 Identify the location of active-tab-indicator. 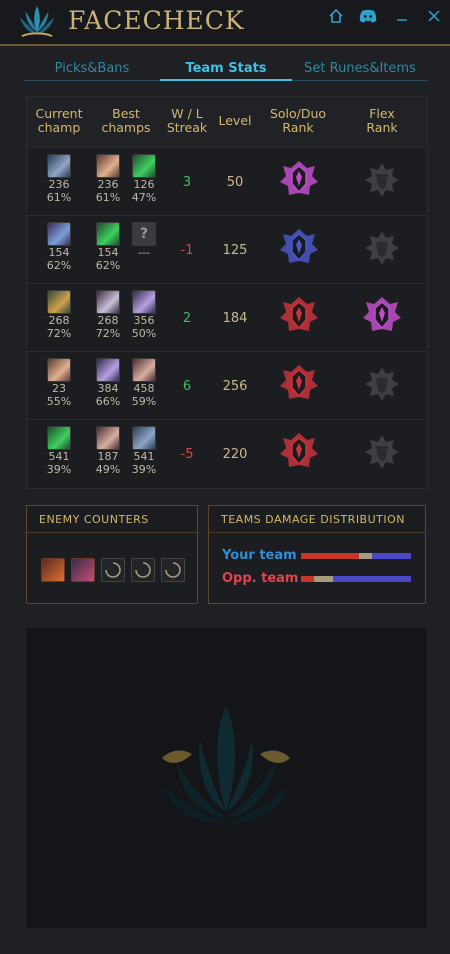
(226, 80).